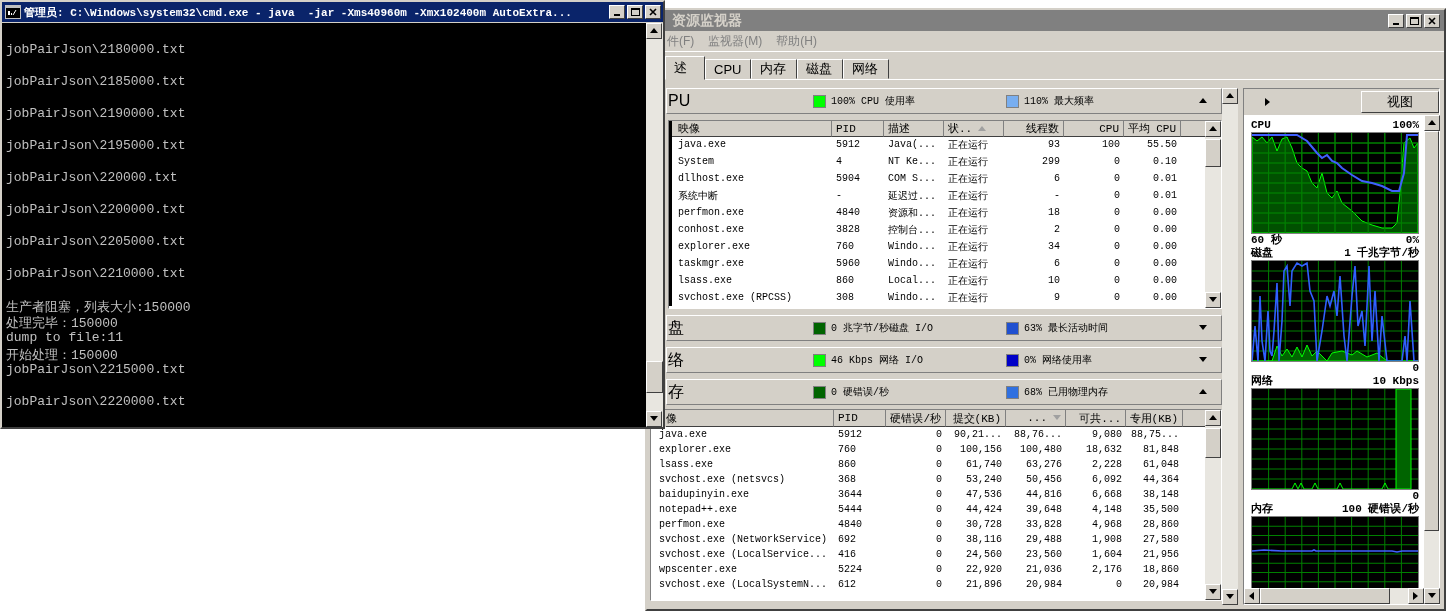 This screenshot has width=1452, height=611. What do you see at coordinates (1044, 510) in the screenshot?
I see `table-cell-text: 39,648` at bounding box center [1044, 510].